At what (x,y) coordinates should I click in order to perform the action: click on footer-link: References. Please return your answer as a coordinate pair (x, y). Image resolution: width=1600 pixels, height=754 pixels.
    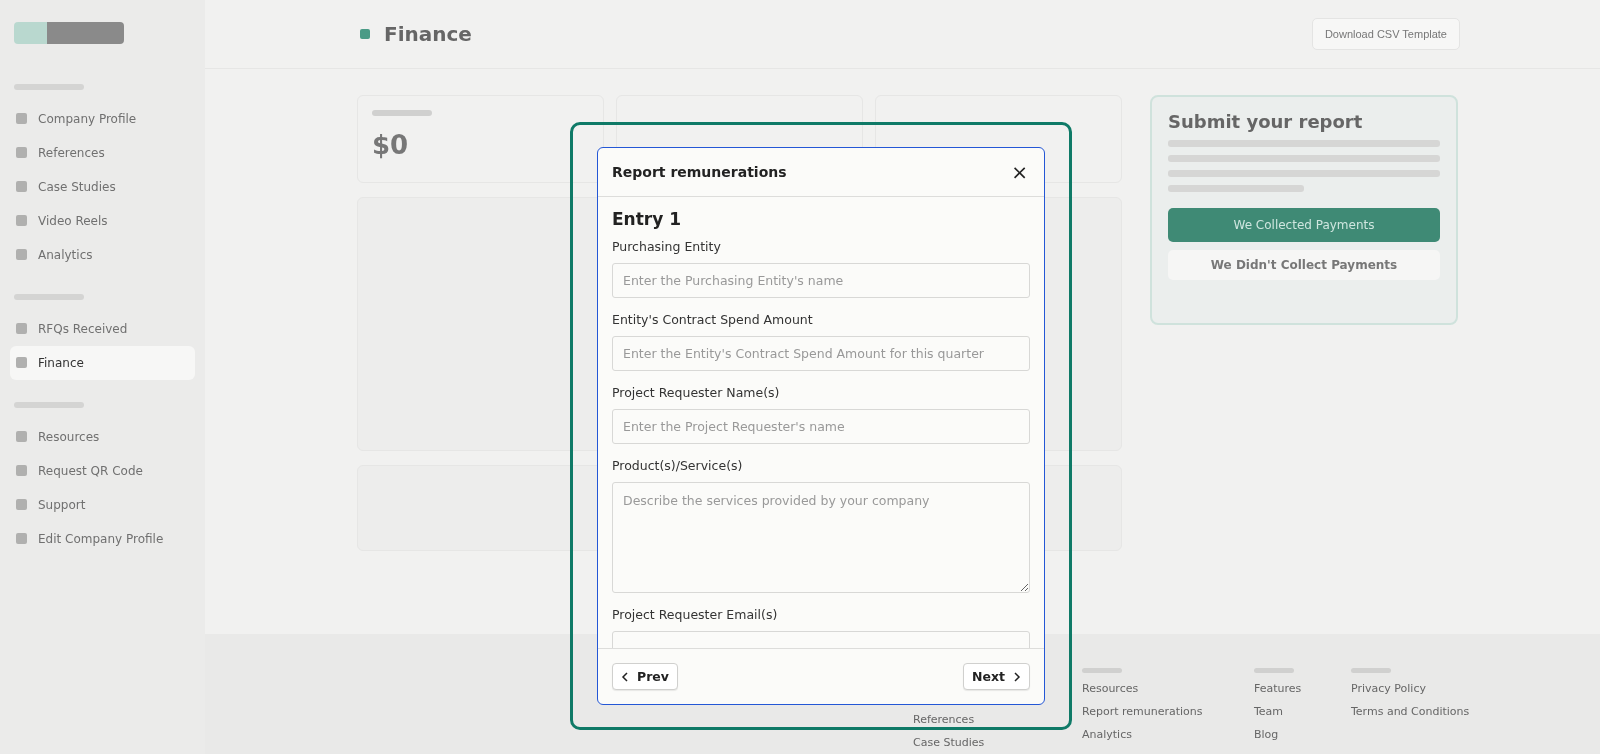
    Looking at the image, I should click on (997, 719).